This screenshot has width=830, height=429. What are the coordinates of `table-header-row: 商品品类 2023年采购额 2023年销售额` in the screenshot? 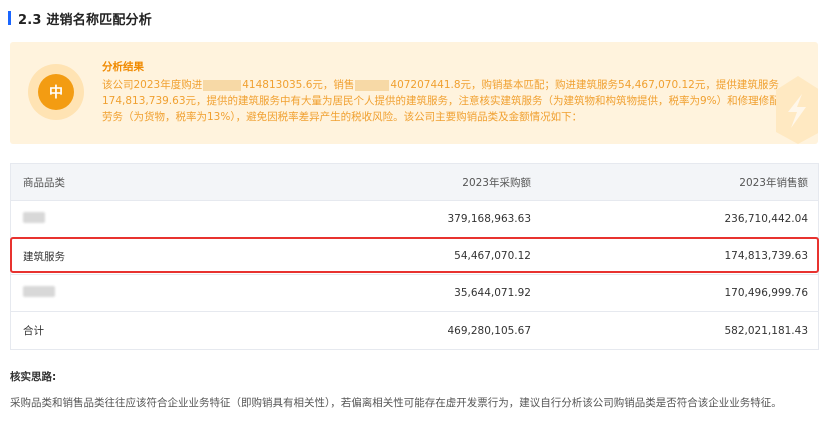 It's located at (414, 182).